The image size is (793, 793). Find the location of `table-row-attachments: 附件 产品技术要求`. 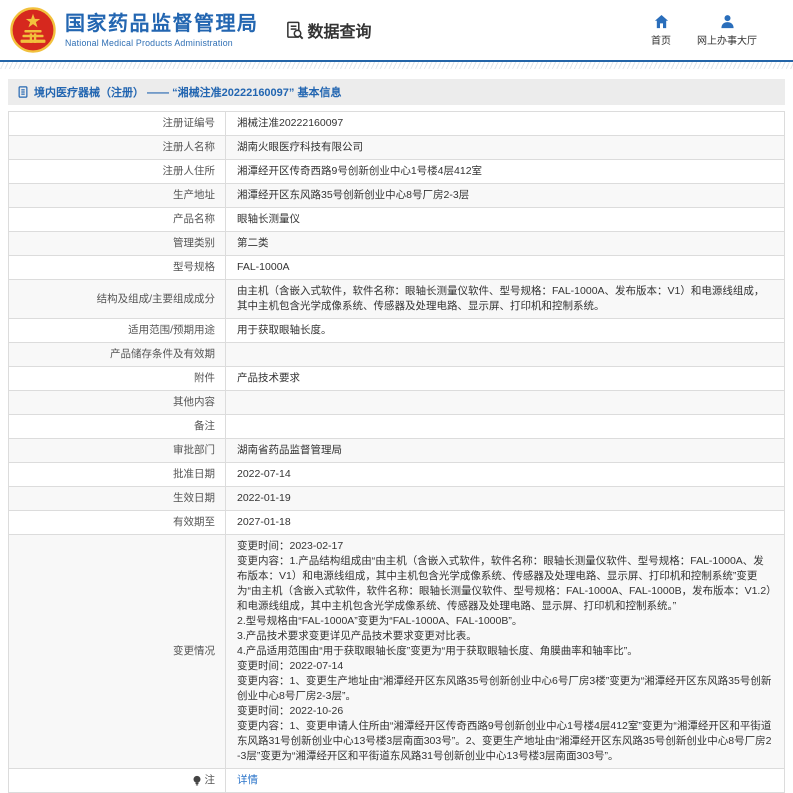

table-row-attachments: 附件 产品技术要求 is located at coordinates (396, 379).